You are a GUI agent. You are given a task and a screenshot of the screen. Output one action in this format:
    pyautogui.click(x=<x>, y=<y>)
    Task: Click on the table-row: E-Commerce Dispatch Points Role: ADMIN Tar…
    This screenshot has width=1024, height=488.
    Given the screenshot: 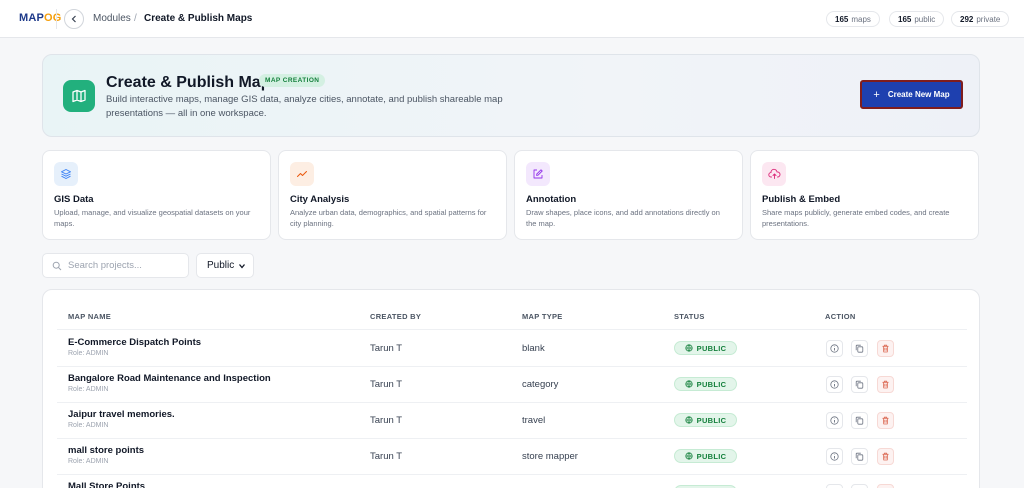 What is the action you would take?
    pyautogui.click(x=511, y=348)
    